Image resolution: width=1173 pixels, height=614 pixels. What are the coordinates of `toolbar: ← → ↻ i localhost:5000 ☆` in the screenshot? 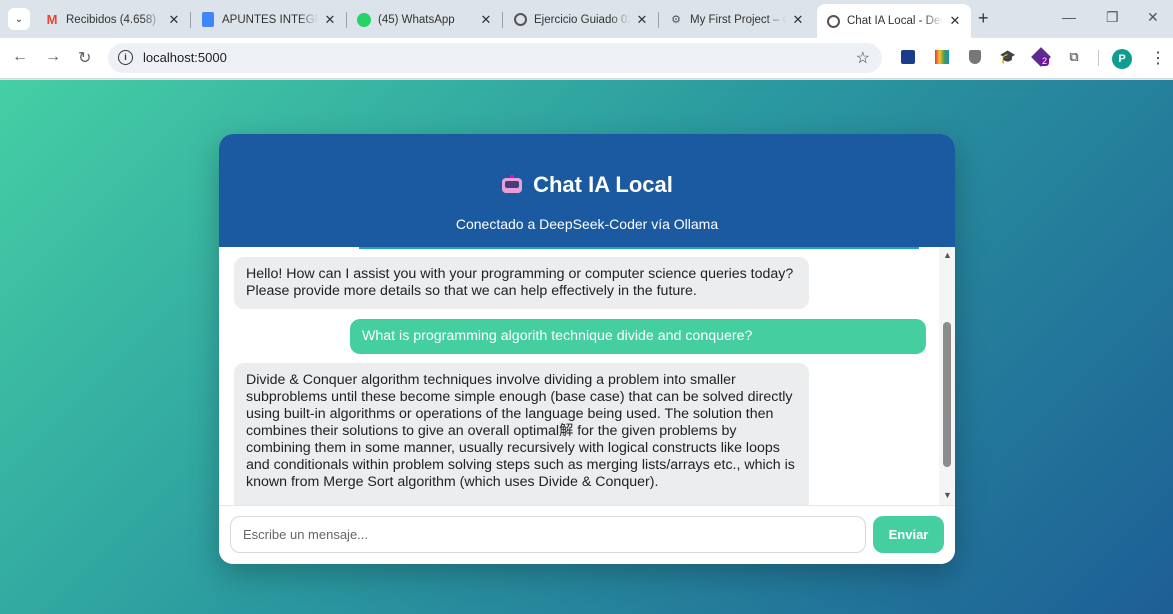 It's located at (586, 58).